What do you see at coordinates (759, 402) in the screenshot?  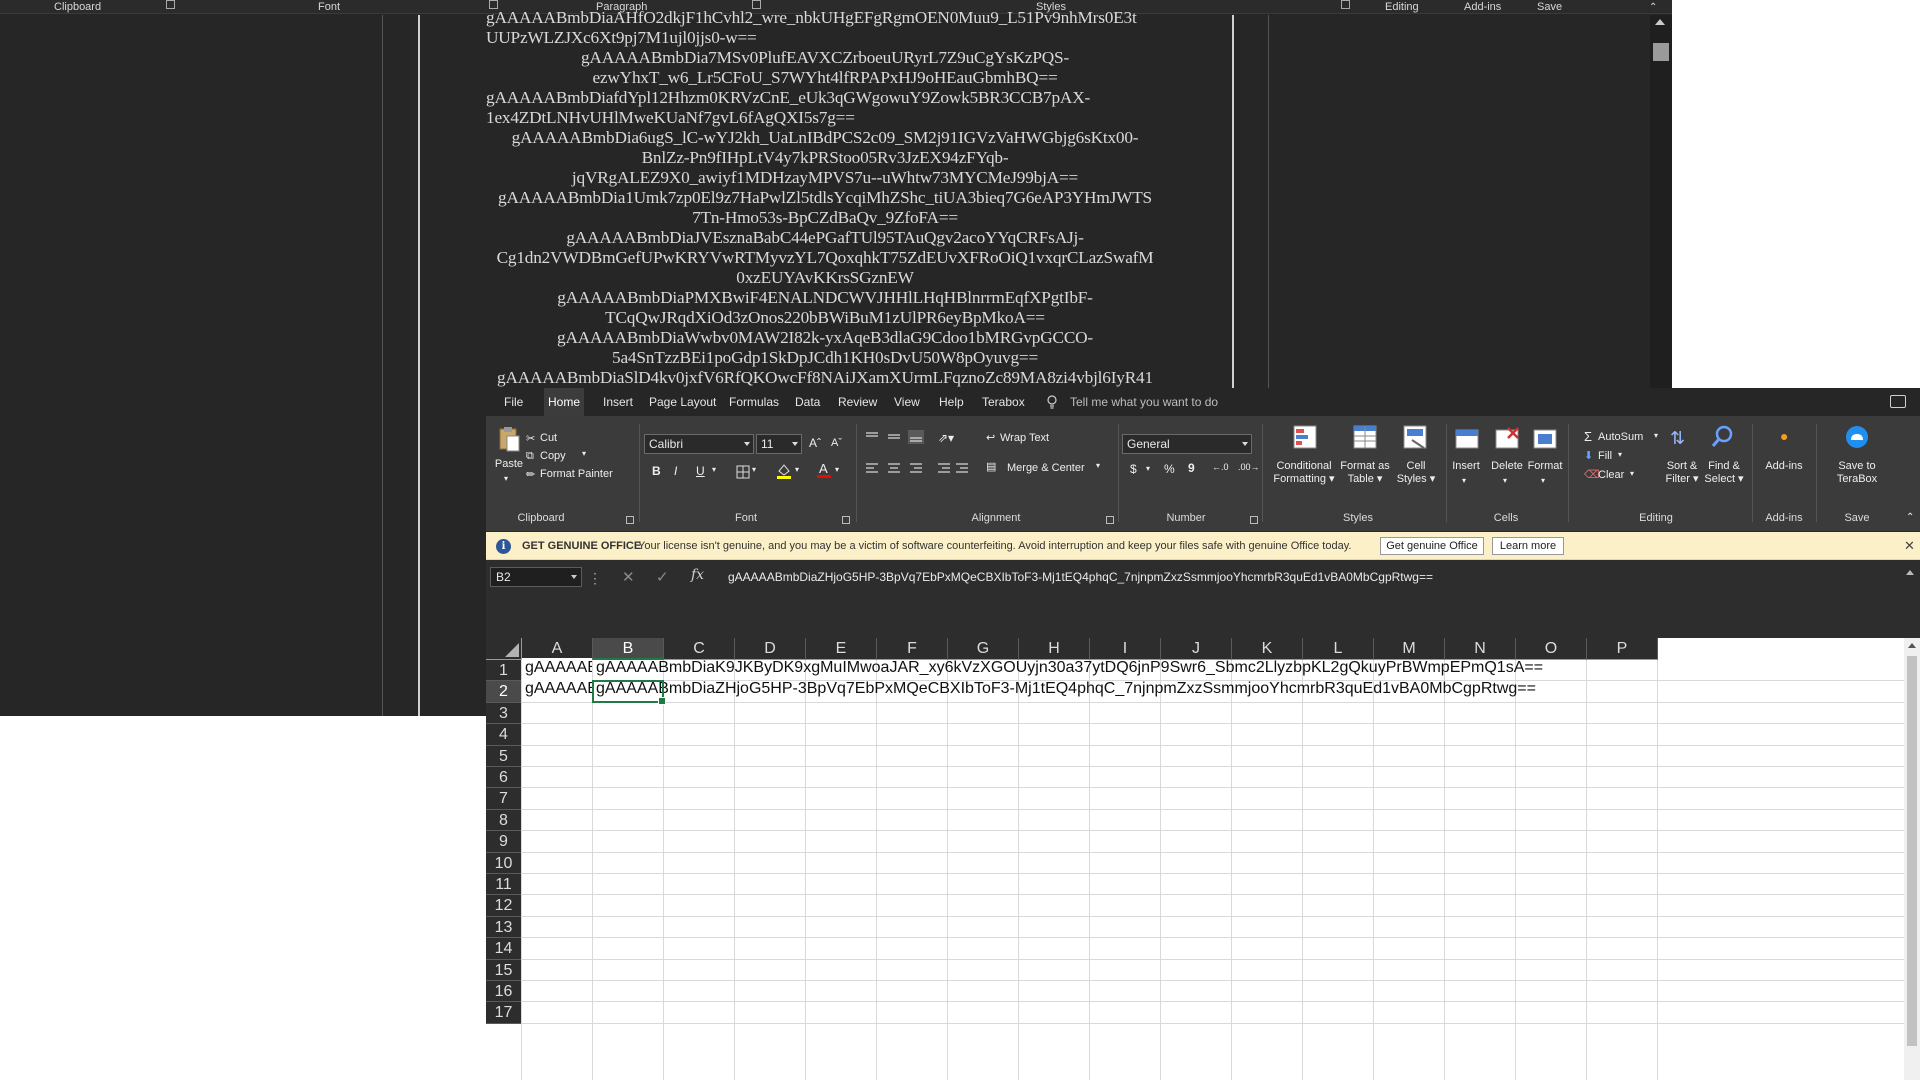 I see `tab-formulas: Formulas` at bounding box center [759, 402].